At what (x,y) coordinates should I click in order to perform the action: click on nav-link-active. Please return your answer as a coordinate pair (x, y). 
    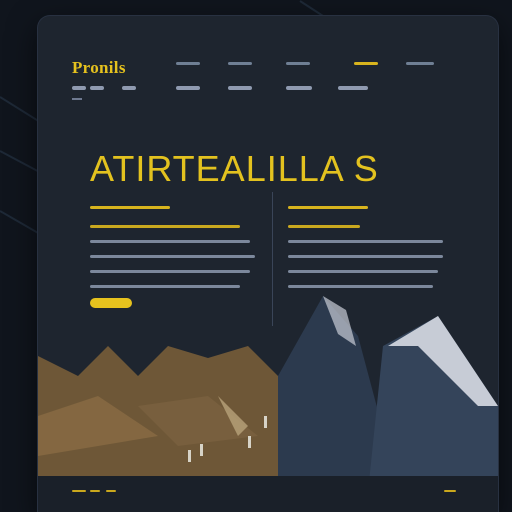
    Looking at the image, I should click on (366, 63).